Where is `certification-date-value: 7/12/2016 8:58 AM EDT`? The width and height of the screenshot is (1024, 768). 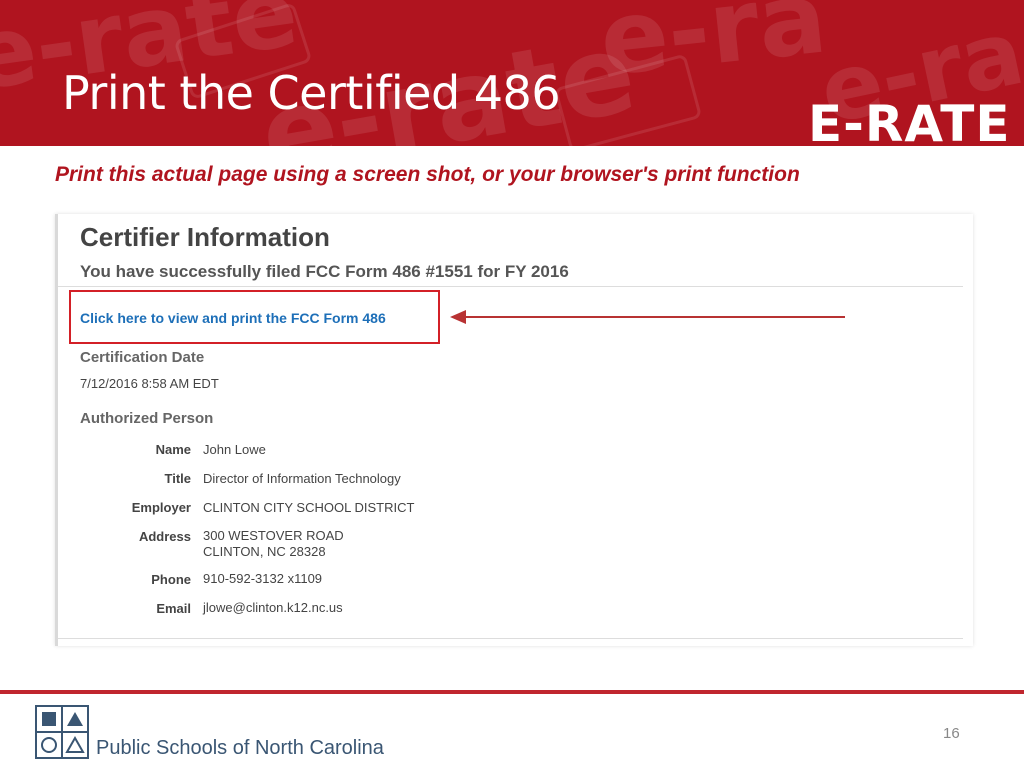
certification-date-value: 7/12/2016 8:58 AM EDT is located at coordinates (149, 383).